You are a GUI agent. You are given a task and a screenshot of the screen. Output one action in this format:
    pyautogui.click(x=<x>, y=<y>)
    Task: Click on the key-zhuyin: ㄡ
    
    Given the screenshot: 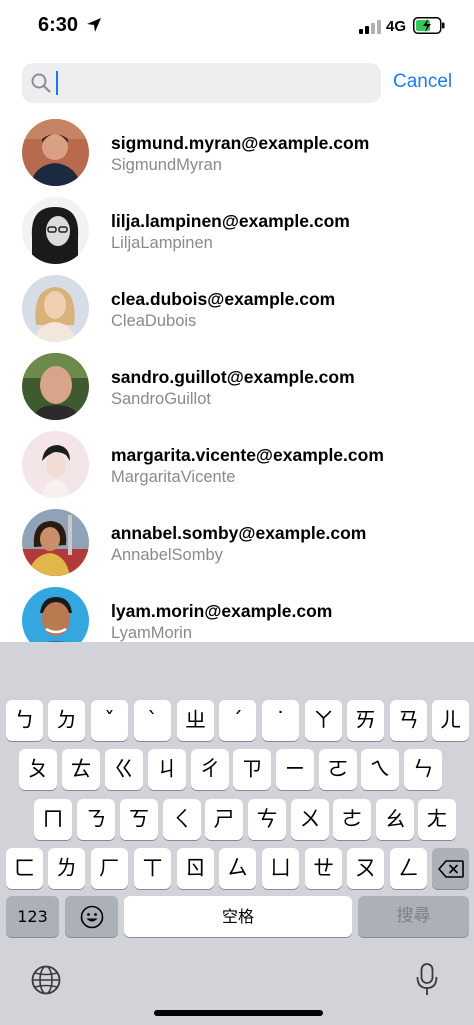 What is the action you would take?
    pyautogui.click(x=365, y=868)
    